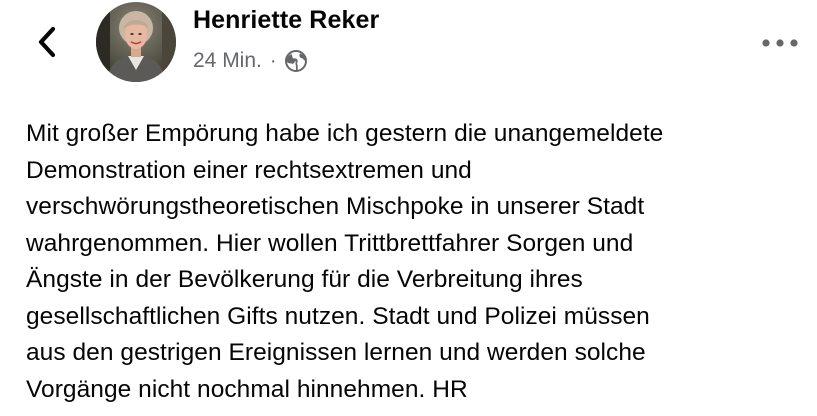 Image resolution: width=817 pixels, height=416 pixels. I want to click on globe-icon, so click(295, 61).